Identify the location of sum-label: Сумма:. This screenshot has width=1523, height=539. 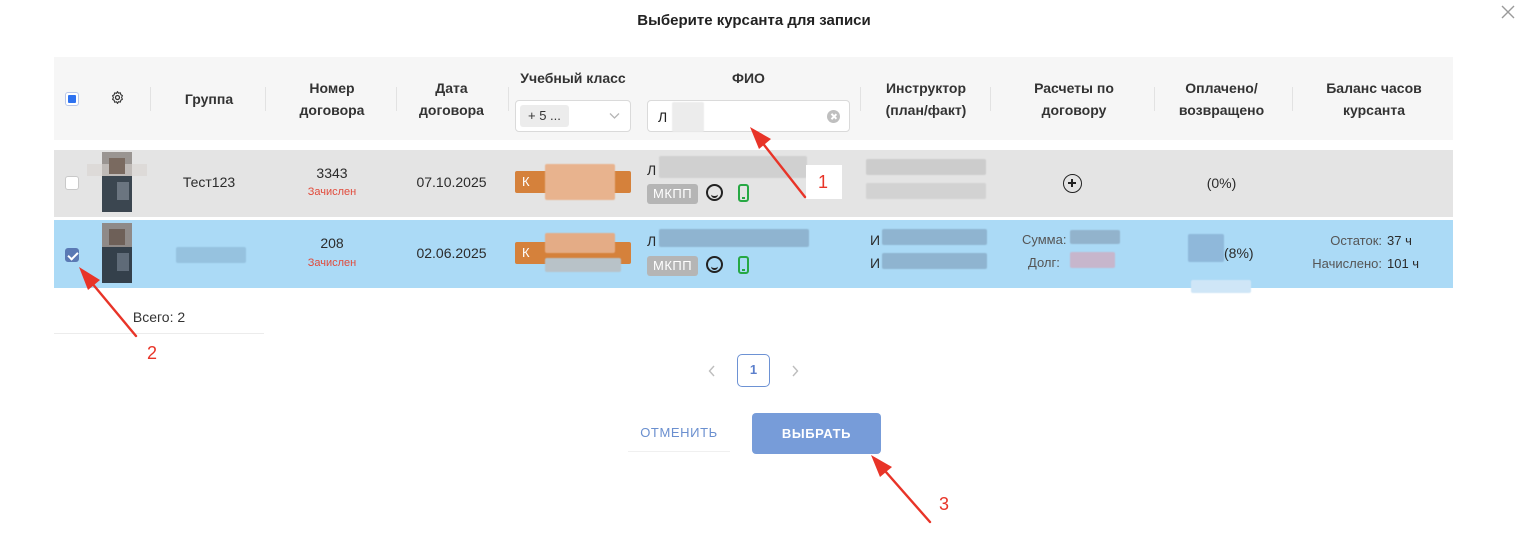
(1044, 239).